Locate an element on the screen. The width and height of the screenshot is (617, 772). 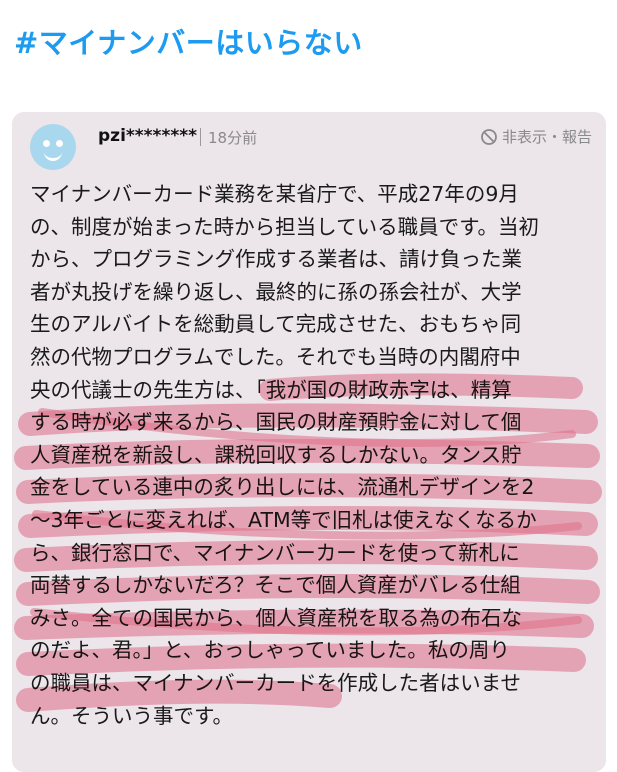
comment-line: の職員は、マイナンバーカードを作成した者はいませ is located at coordinates (275, 682).